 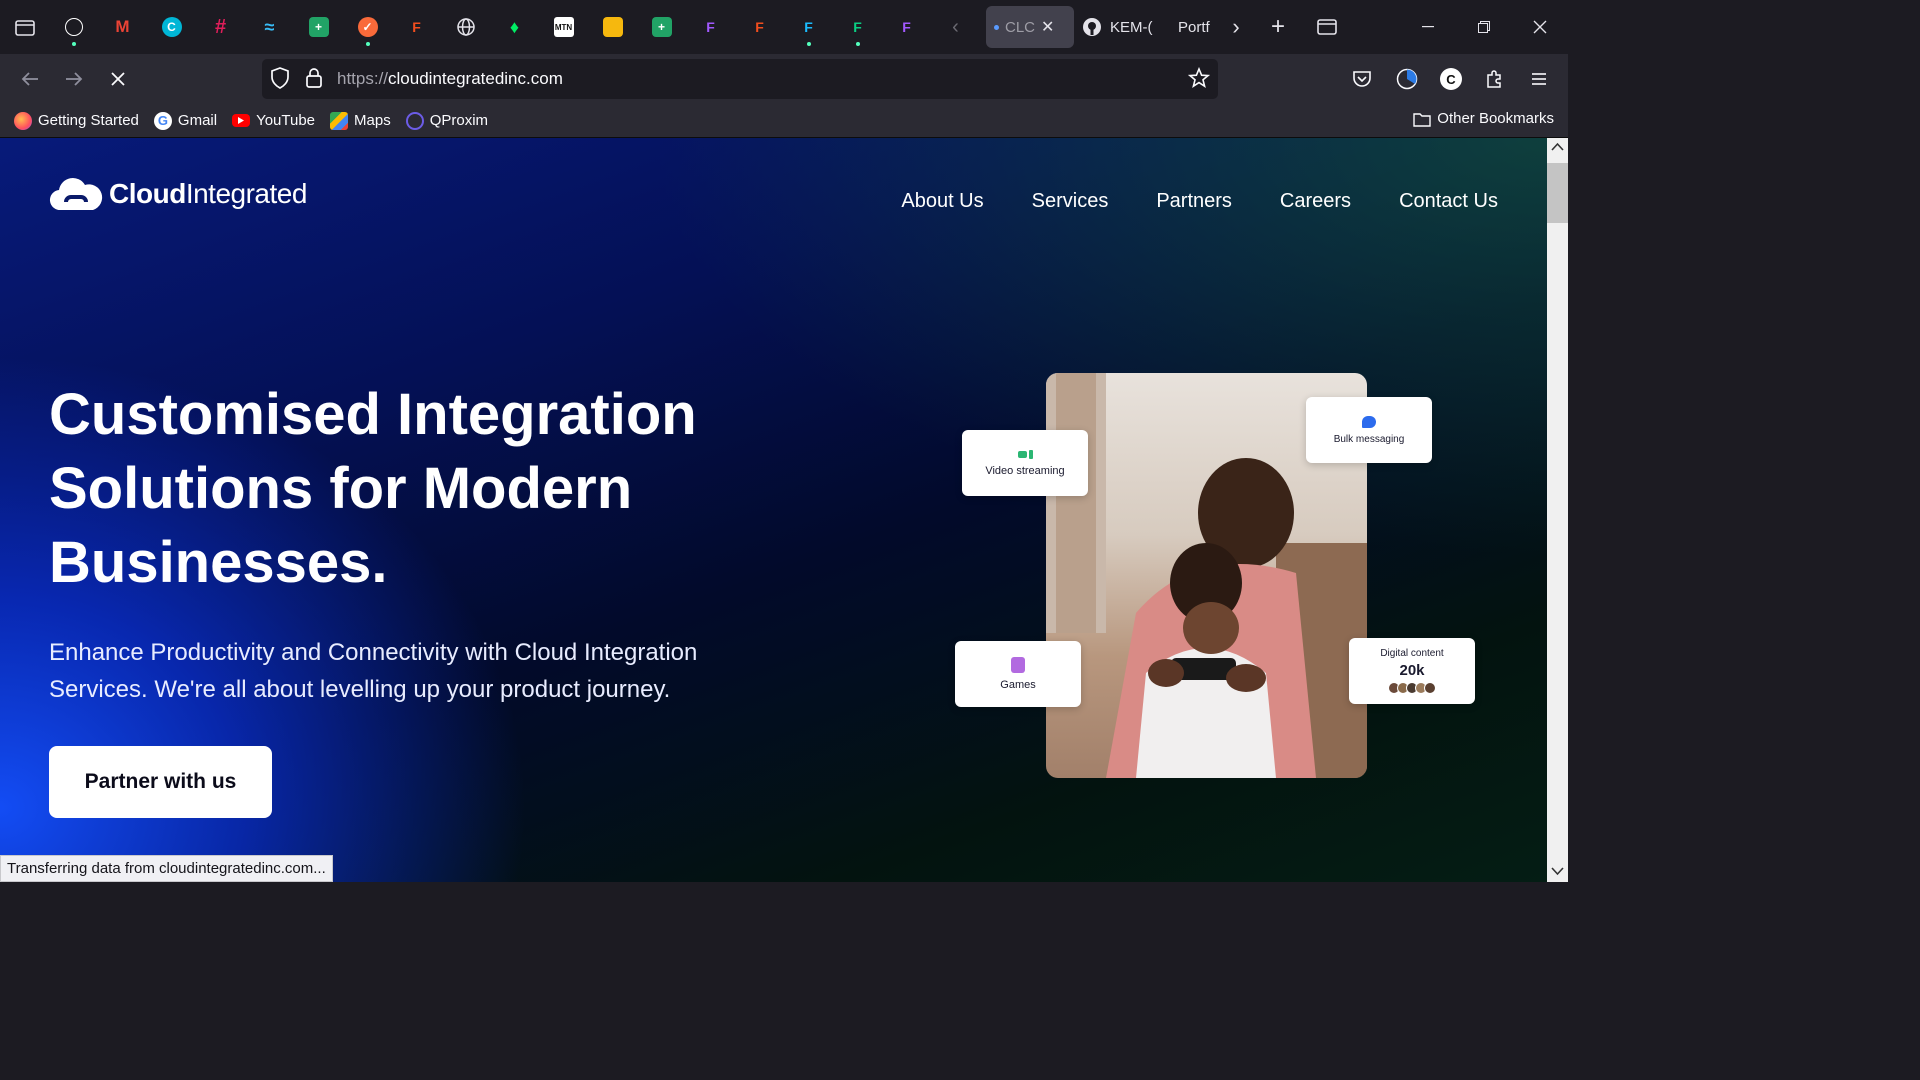 What do you see at coordinates (416, 27) in the screenshot?
I see `pinned-tab-figma-icon: F` at bounding box center [416, 27].